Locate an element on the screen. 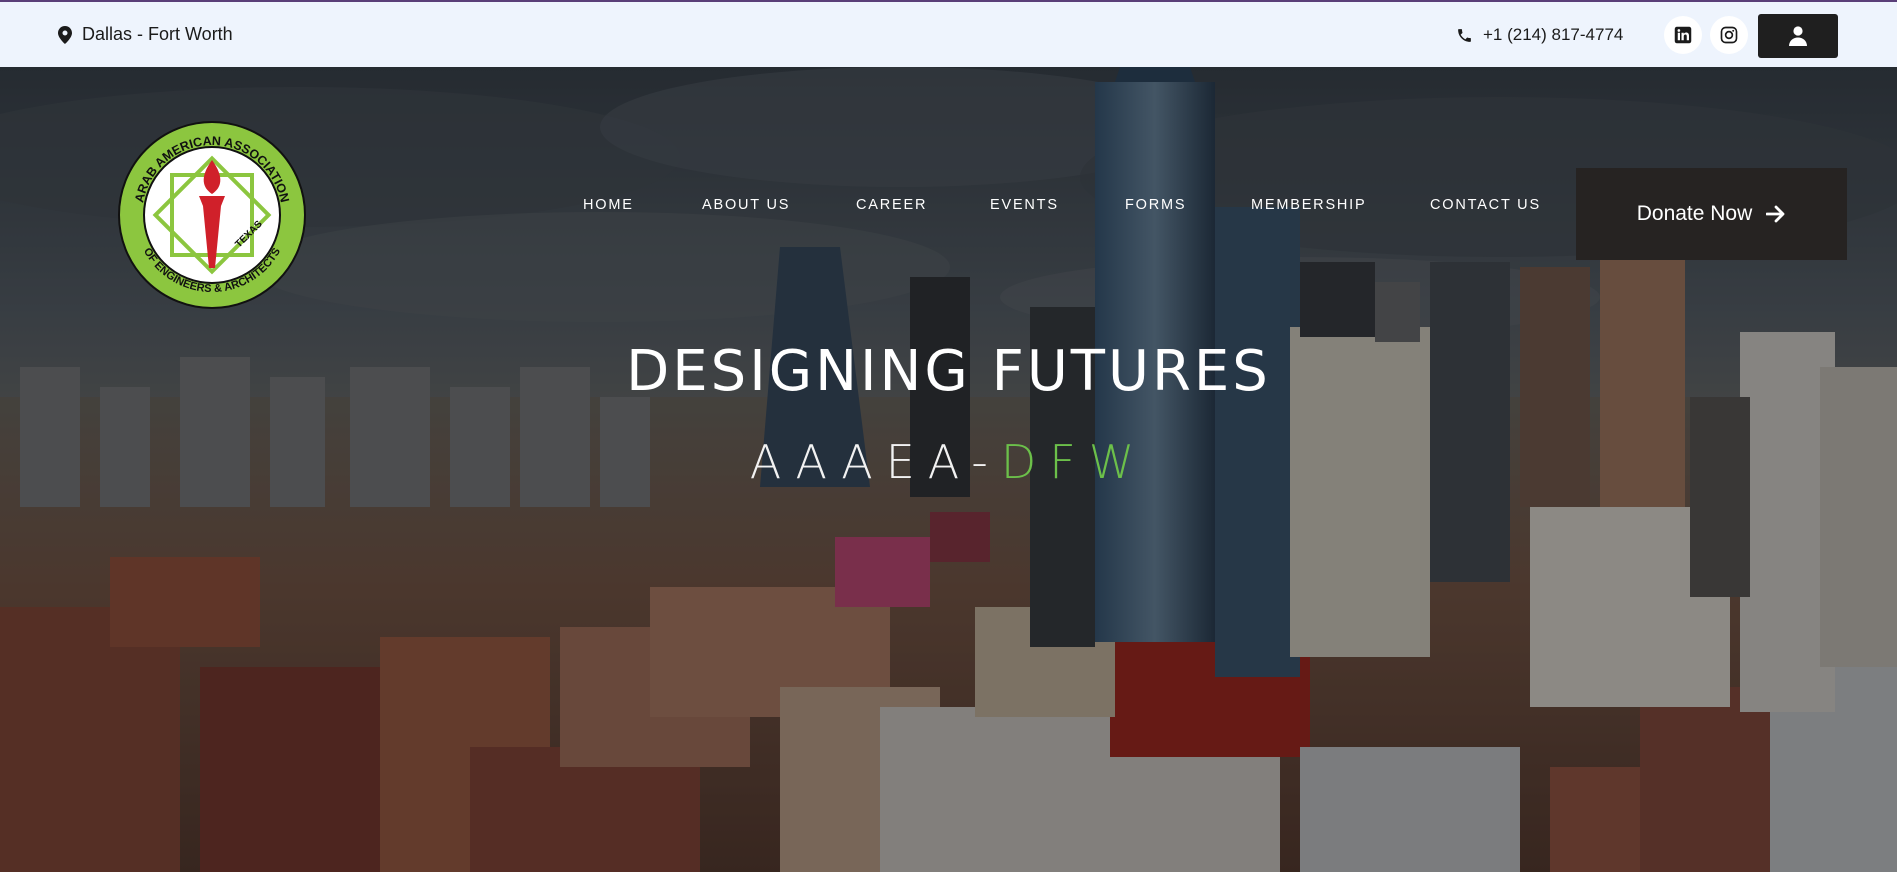 The width and height of the screenshot is (1897, 872). hero-subheadline: AAAEA-DFW is located at coordinates (948, 462).